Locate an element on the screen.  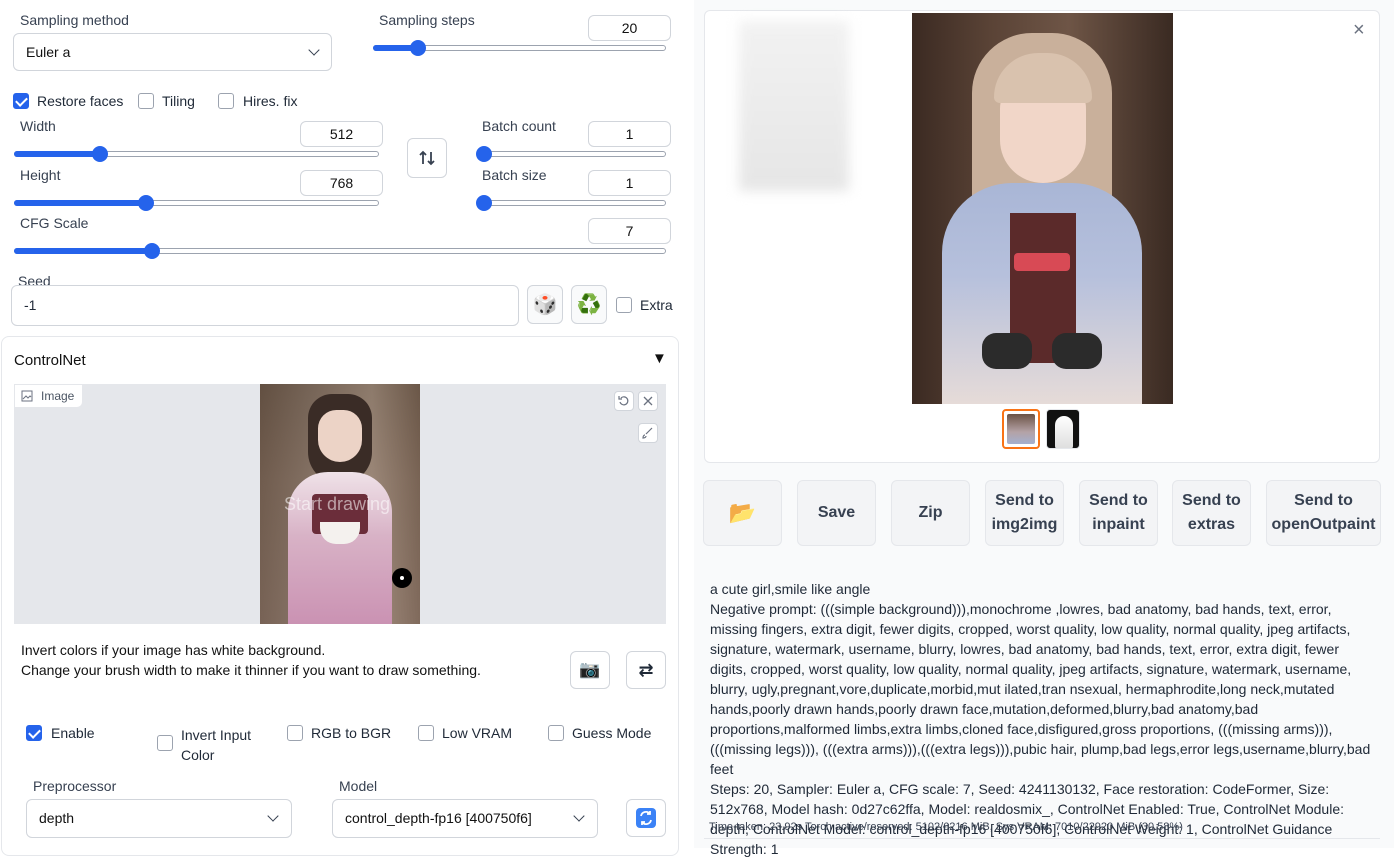
collapse-toggle-icon: ▼ is located at coordinates (659, 358).